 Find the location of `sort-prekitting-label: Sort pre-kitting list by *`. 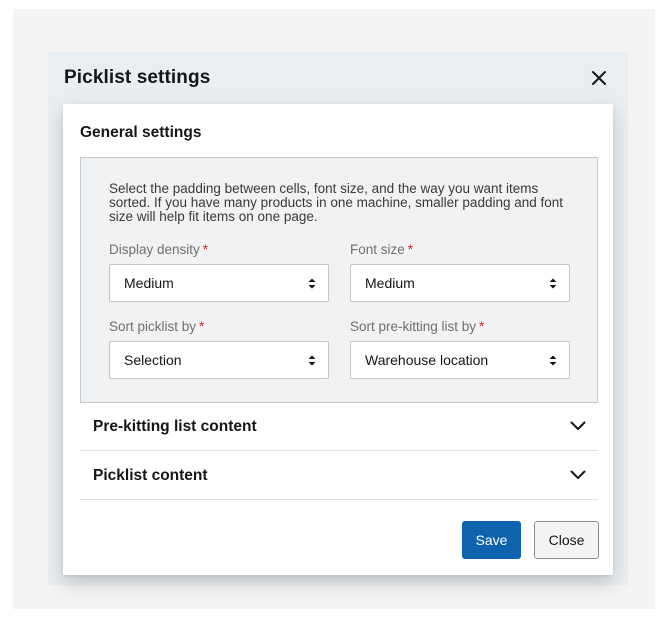

sort-prekitting-label: Sort pre-kitting list by * is located at coordinates (417, 326).